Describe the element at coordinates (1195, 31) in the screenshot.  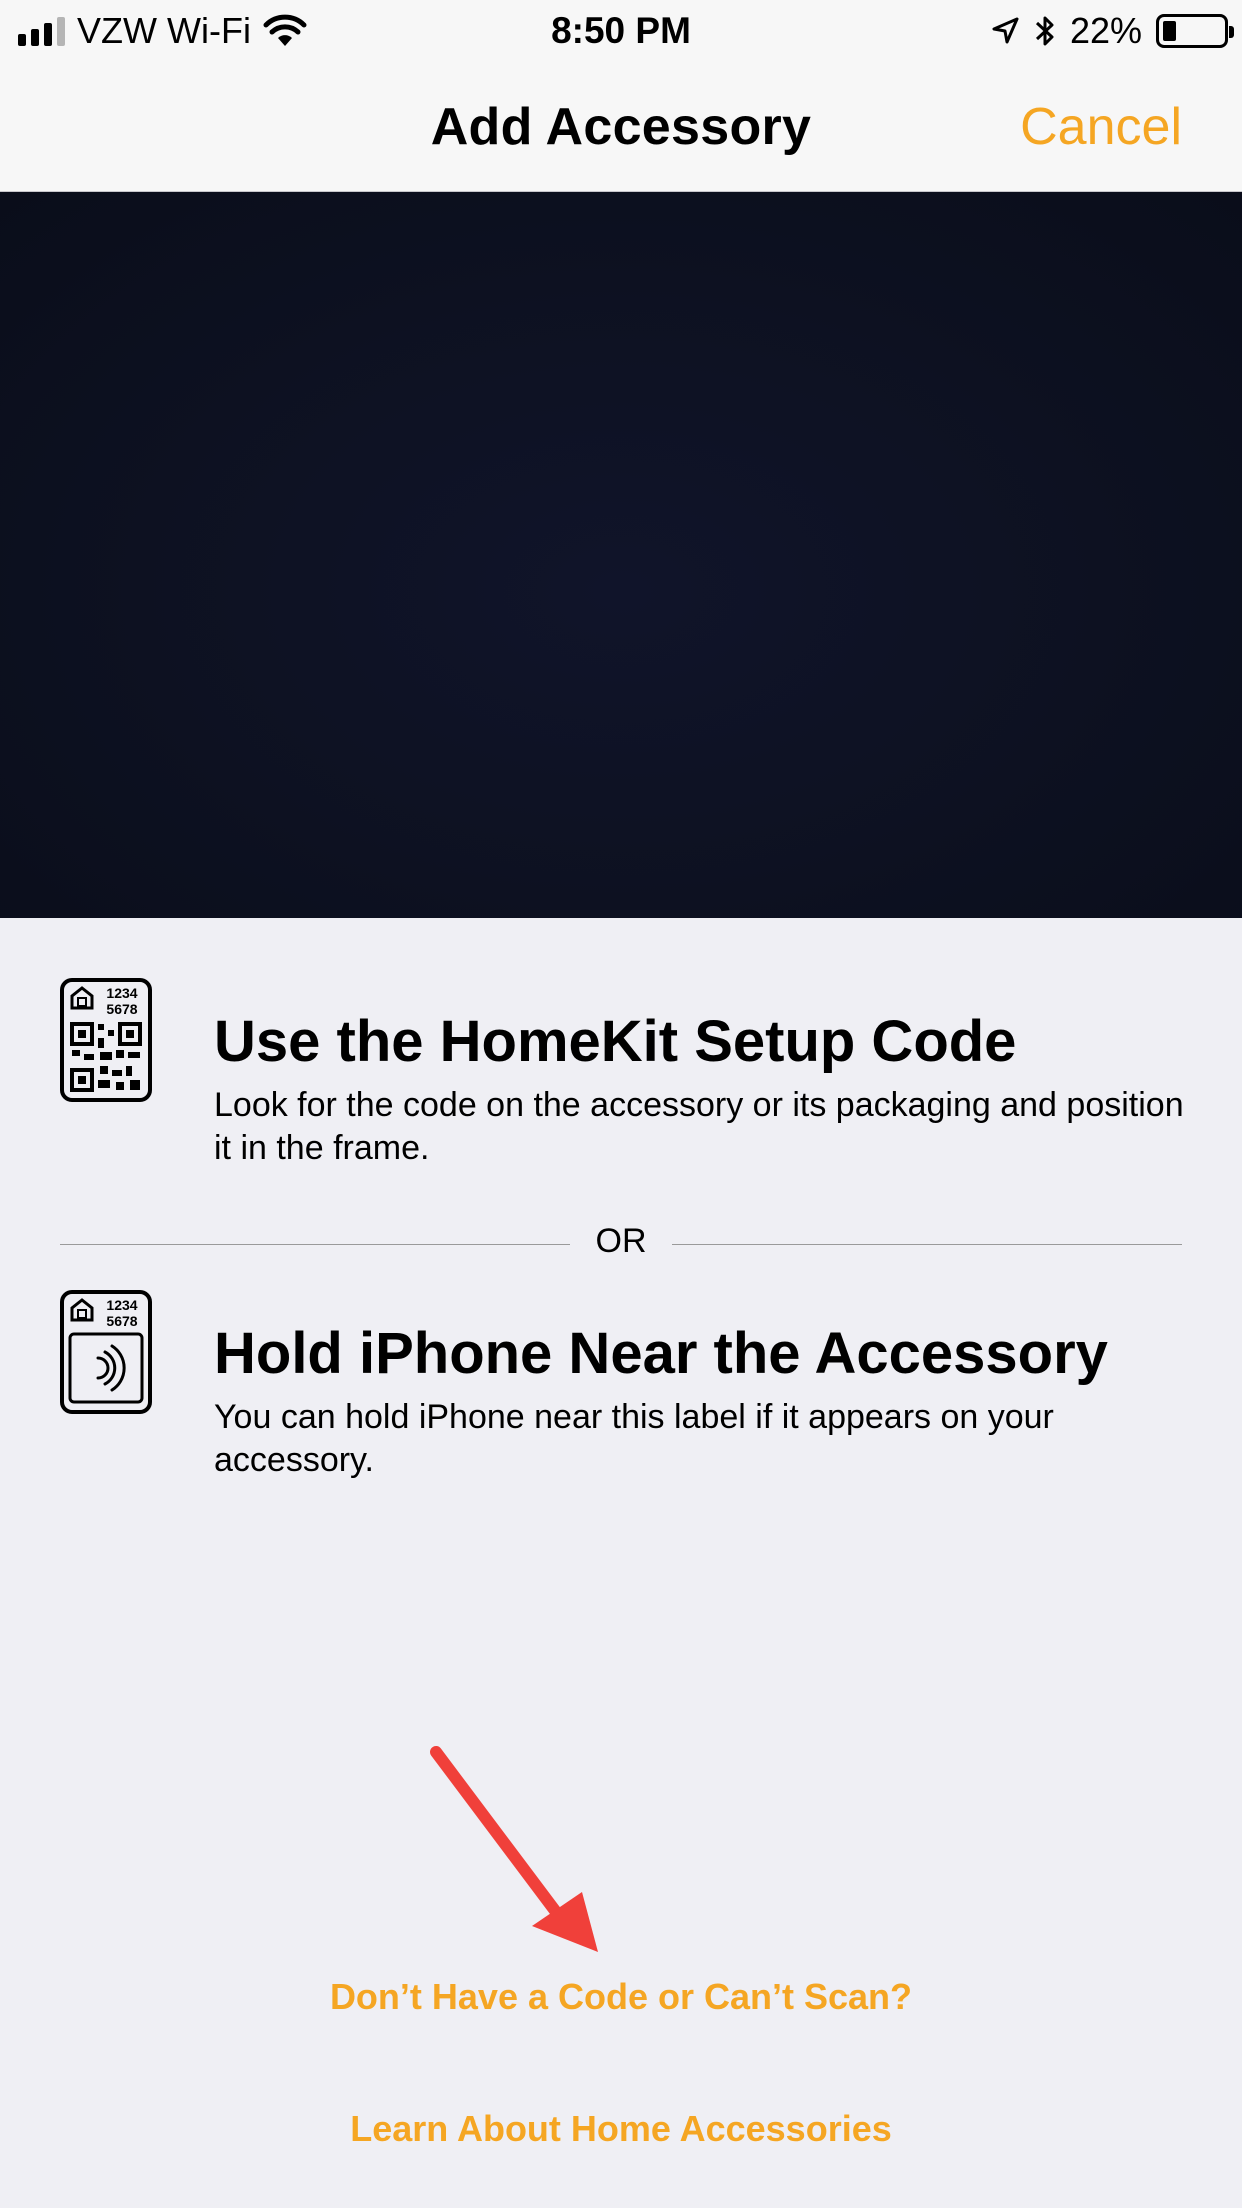
I see `battery-icon` at that location.